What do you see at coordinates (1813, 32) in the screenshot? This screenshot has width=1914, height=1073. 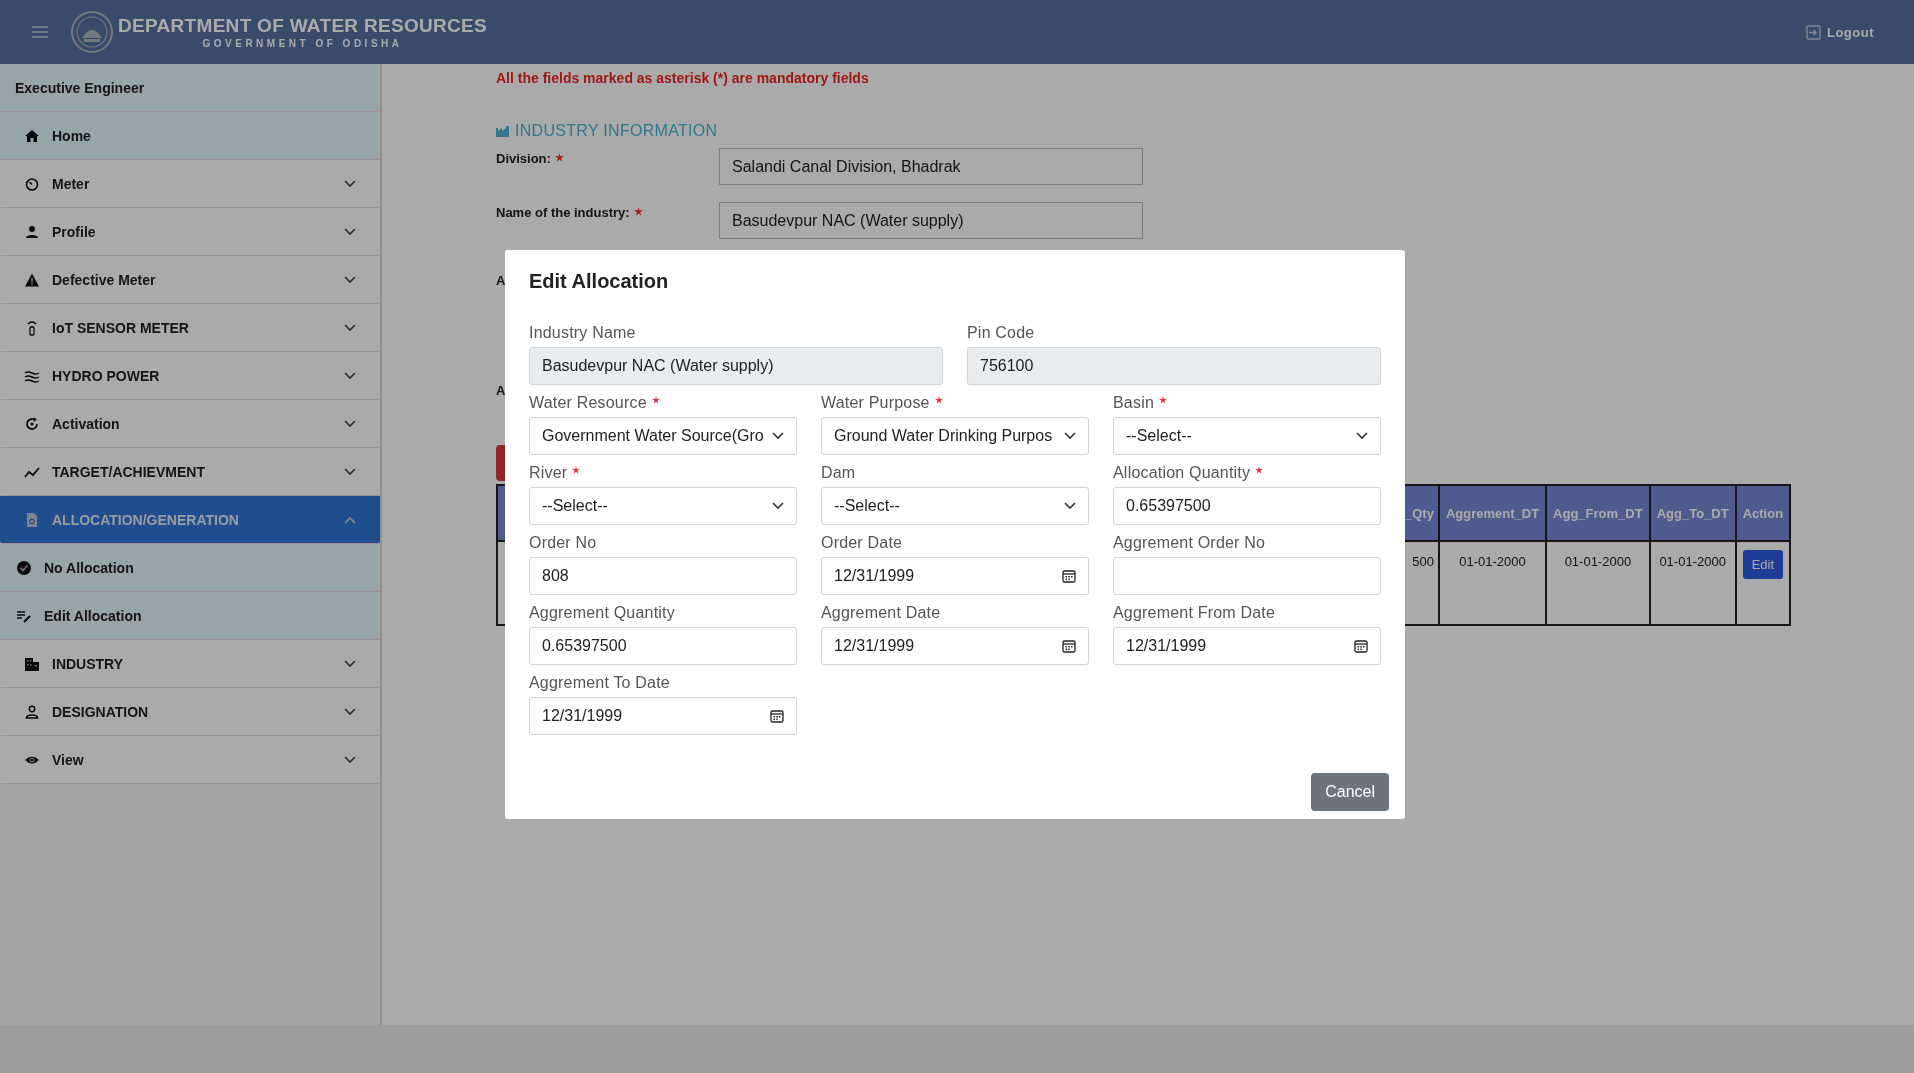 I see `logout-icon` at bounding box center [1813, 32].